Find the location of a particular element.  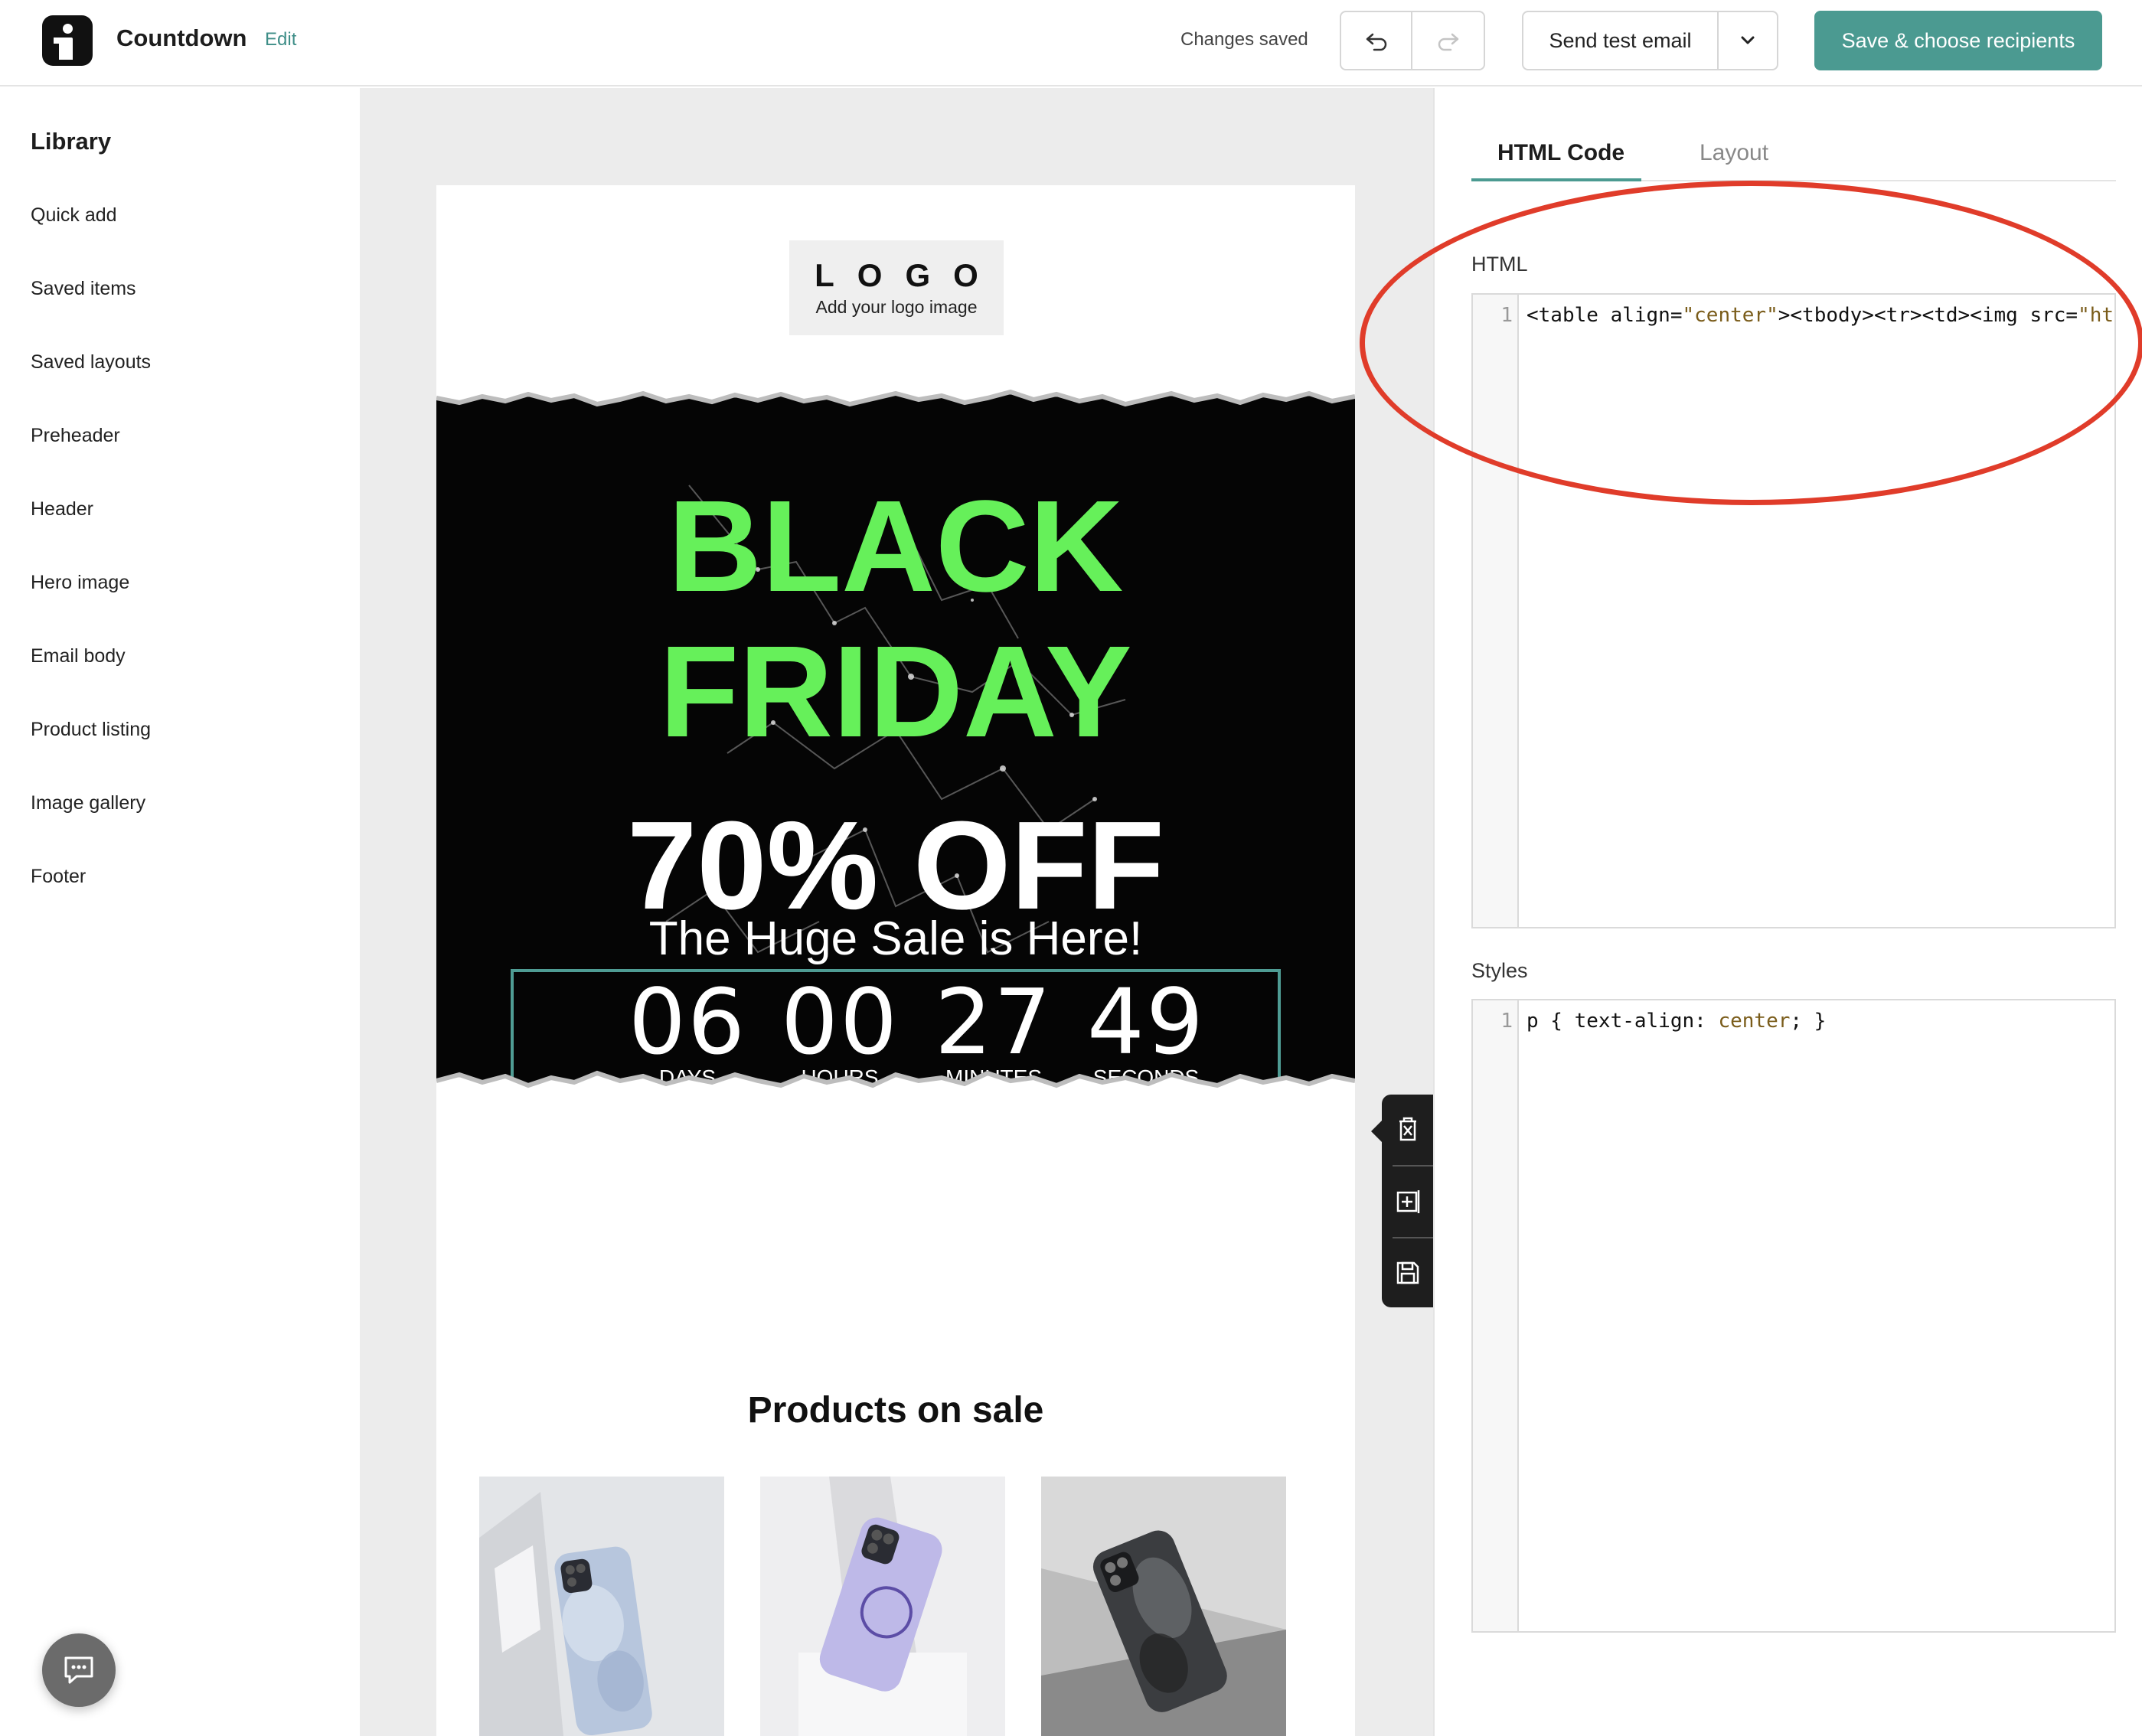

styles-code-selector: p { text-align: is located at coordinates (1623, 1021).